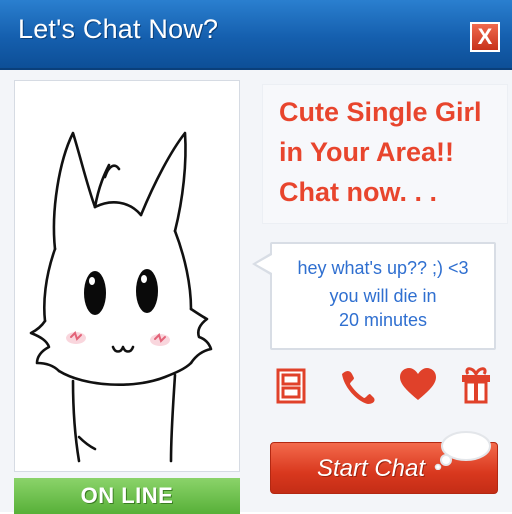 This screenshot has width=512, height=514. What do you see at coordinates (292, 386) in the screenshot?
I see `video-icon` at bounding box center [292, 386].